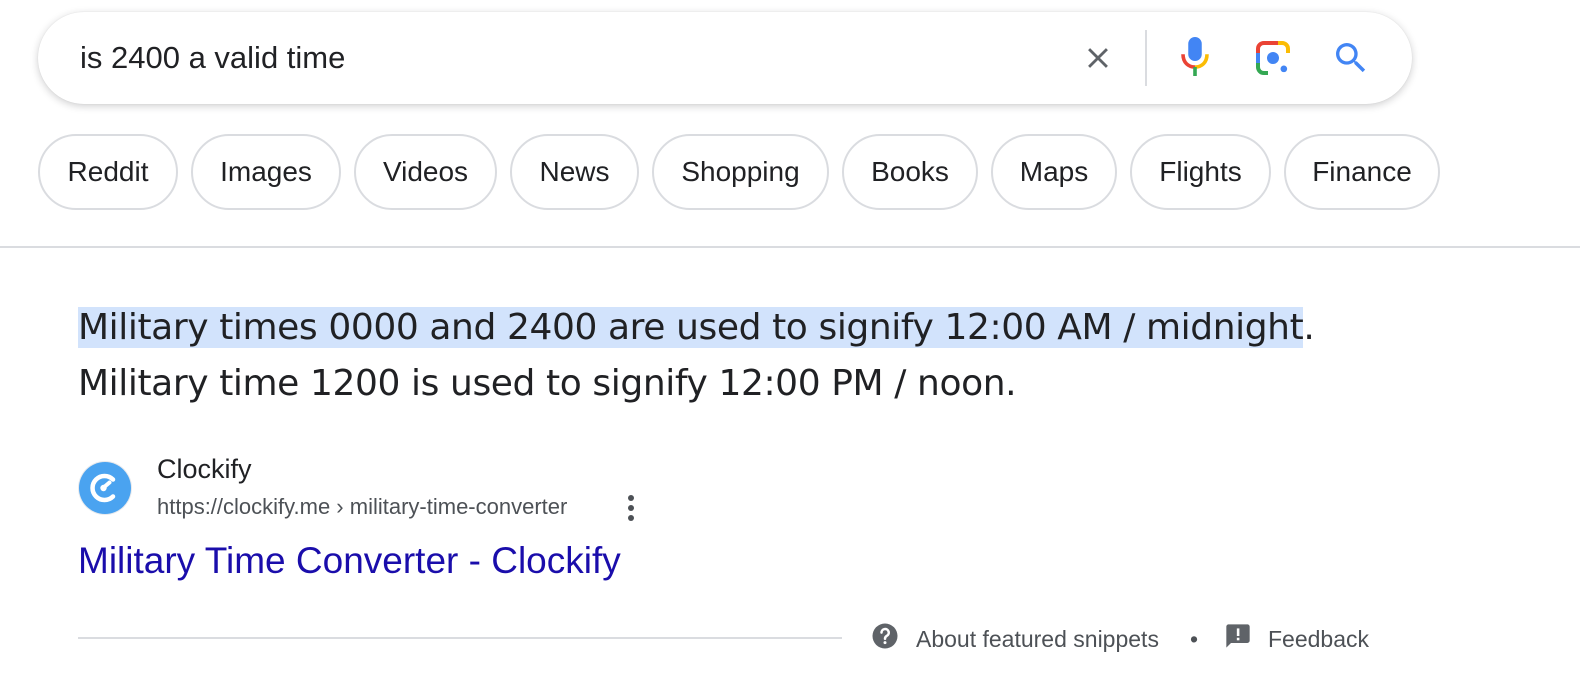 The width and height of the screenshot is (1580, 690). What do you see at coordinates (105, 488) in the screenshot?
I see `clockify-logo-icon` at bounding box center [105, 488].